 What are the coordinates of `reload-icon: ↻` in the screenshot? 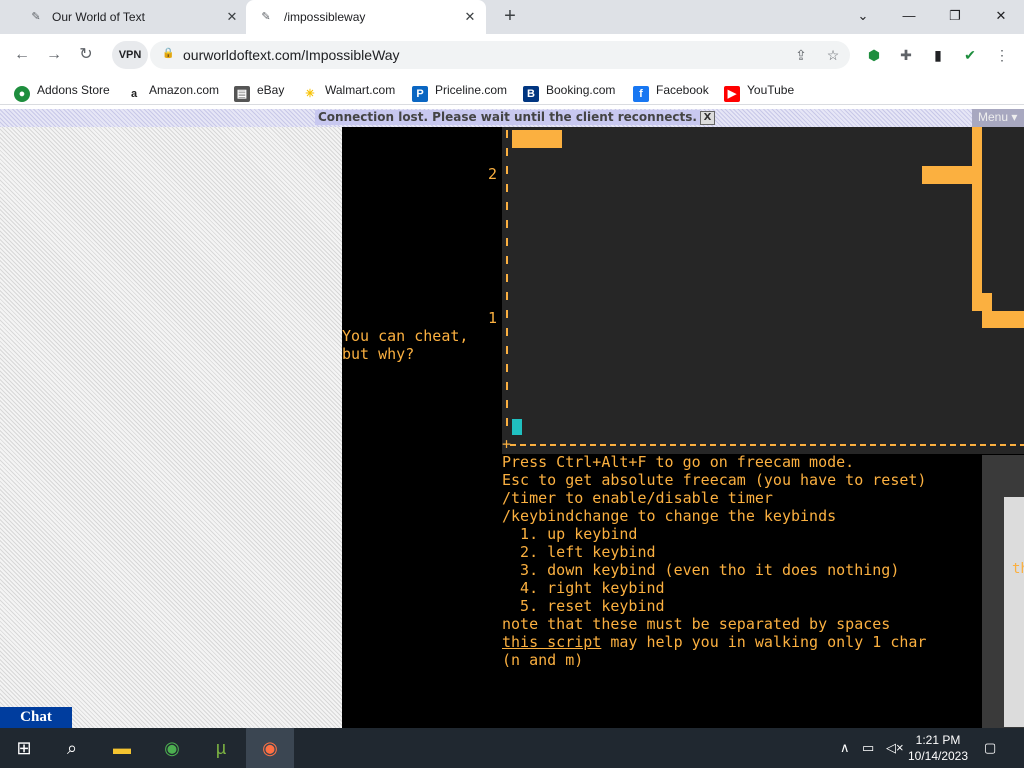 It's located at (86, 55).